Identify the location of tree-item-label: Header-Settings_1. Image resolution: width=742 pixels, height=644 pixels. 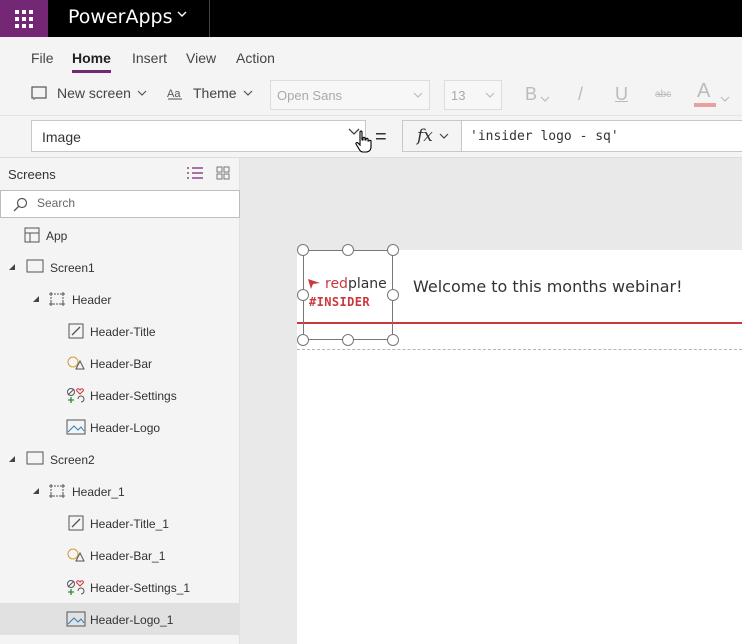
(140, 588).